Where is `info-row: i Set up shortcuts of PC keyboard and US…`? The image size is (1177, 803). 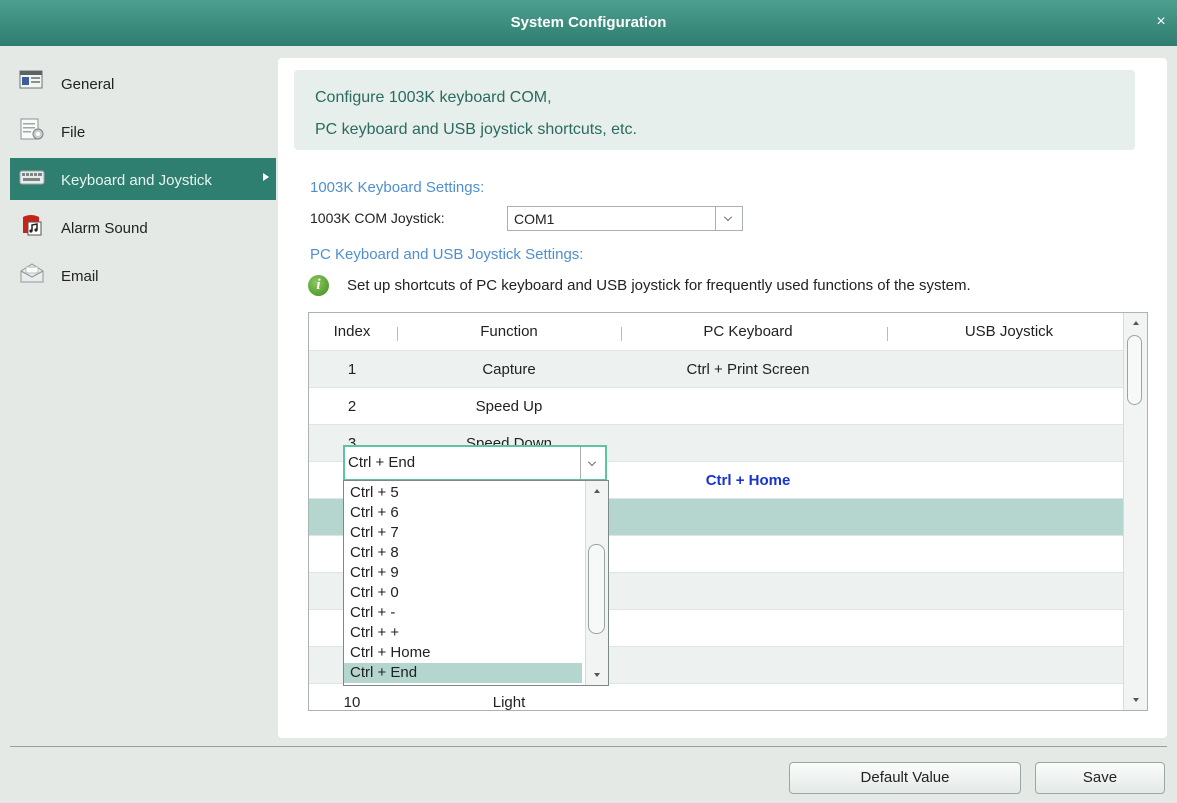 info-row: i Set up shortcuts of PC keyboard and US… is located at coordinates (728, 286).